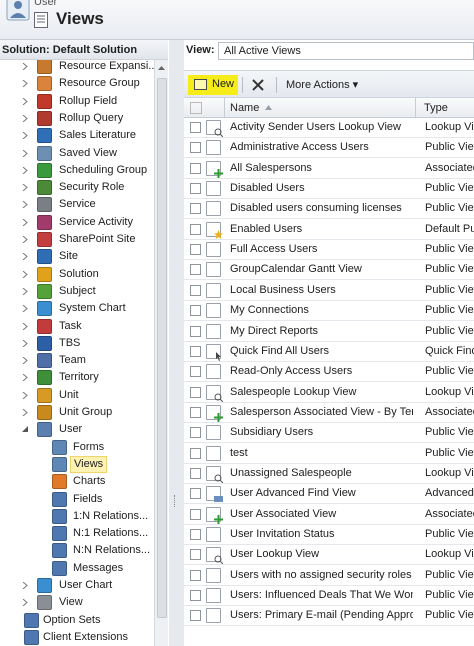 The width and height of the screenshot is (474, 646). Describe the element at coordinates (329, 555) in the screenshot. I see `table-row: User Lookup View Lookup View` at that location.